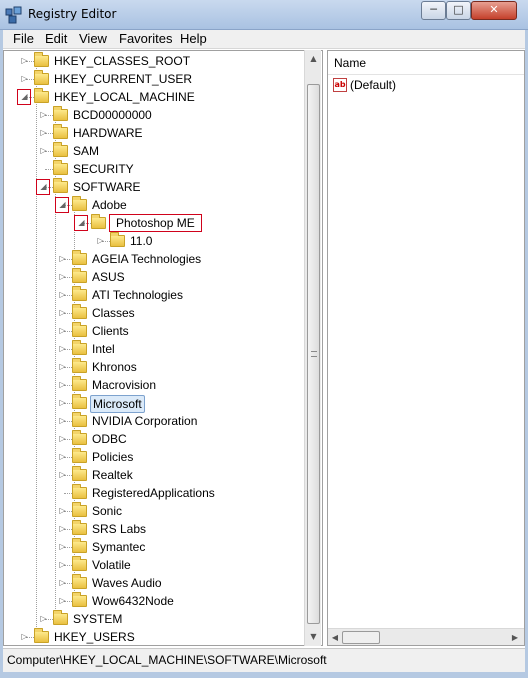 Image resolution: width=528 pixels, height=678 pixels. I want to click on tree-node: ▷ Microsoft, so click(154, 403).